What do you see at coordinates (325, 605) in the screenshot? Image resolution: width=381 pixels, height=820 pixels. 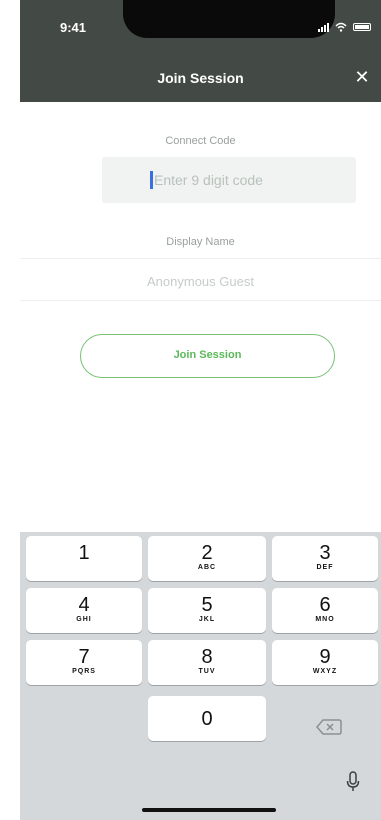 I see `key-digit: 6` at bounding box center [325, 605].